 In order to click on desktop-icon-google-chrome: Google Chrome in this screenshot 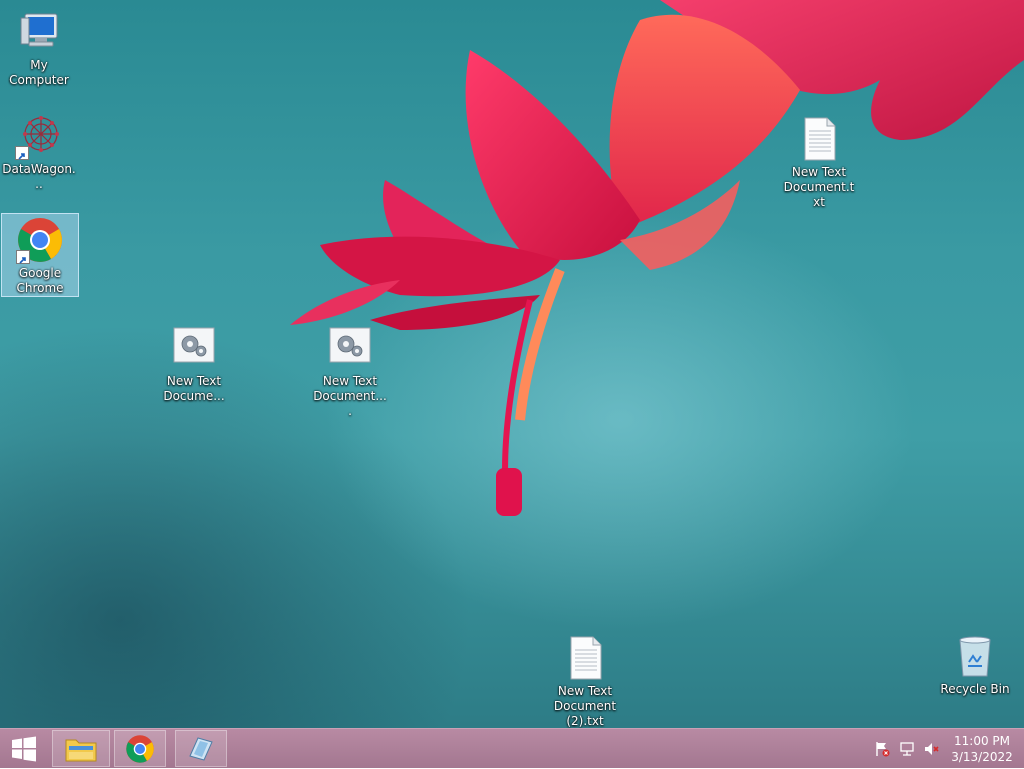, I will do `click(40, 255)`.